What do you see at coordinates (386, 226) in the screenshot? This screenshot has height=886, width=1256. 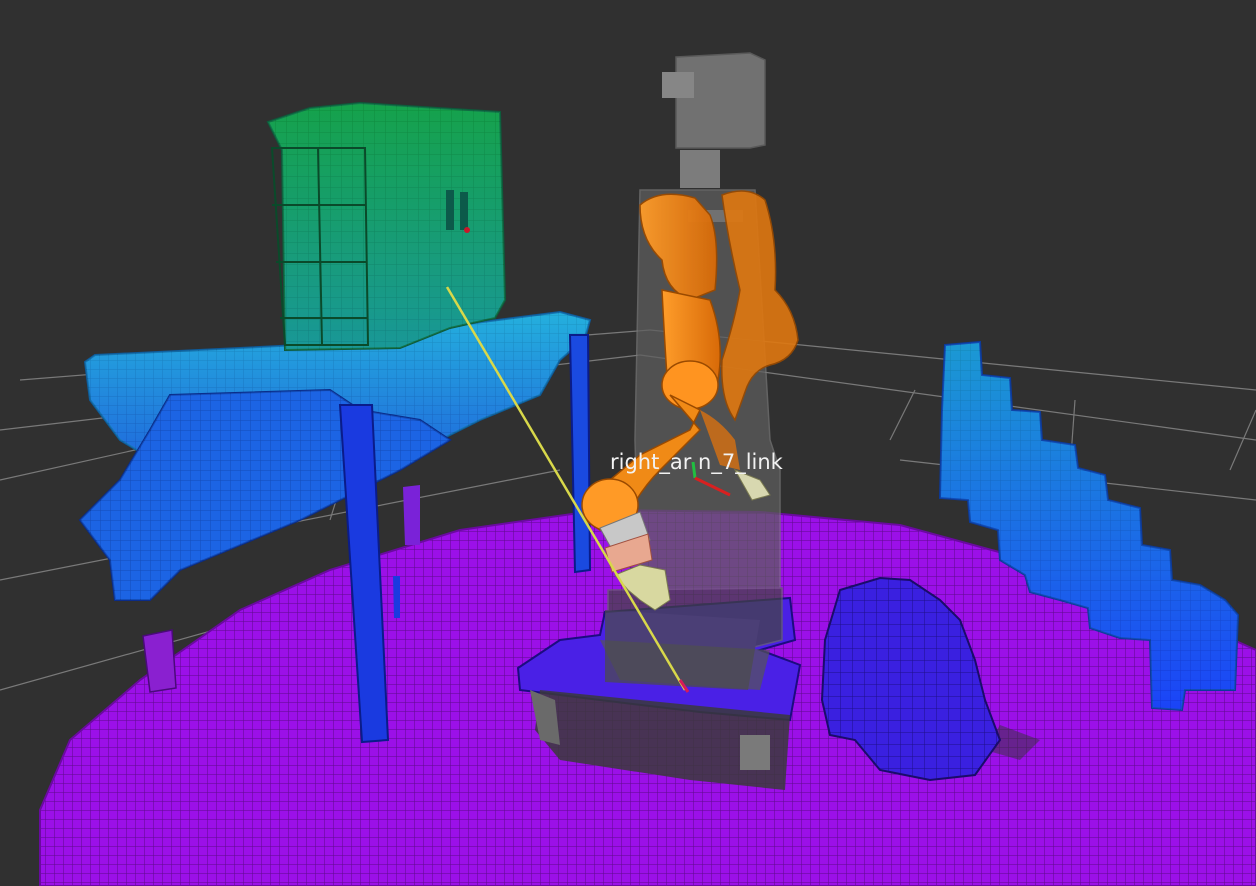 I see `cabinet-voxels` at bounding box center [386, 226].